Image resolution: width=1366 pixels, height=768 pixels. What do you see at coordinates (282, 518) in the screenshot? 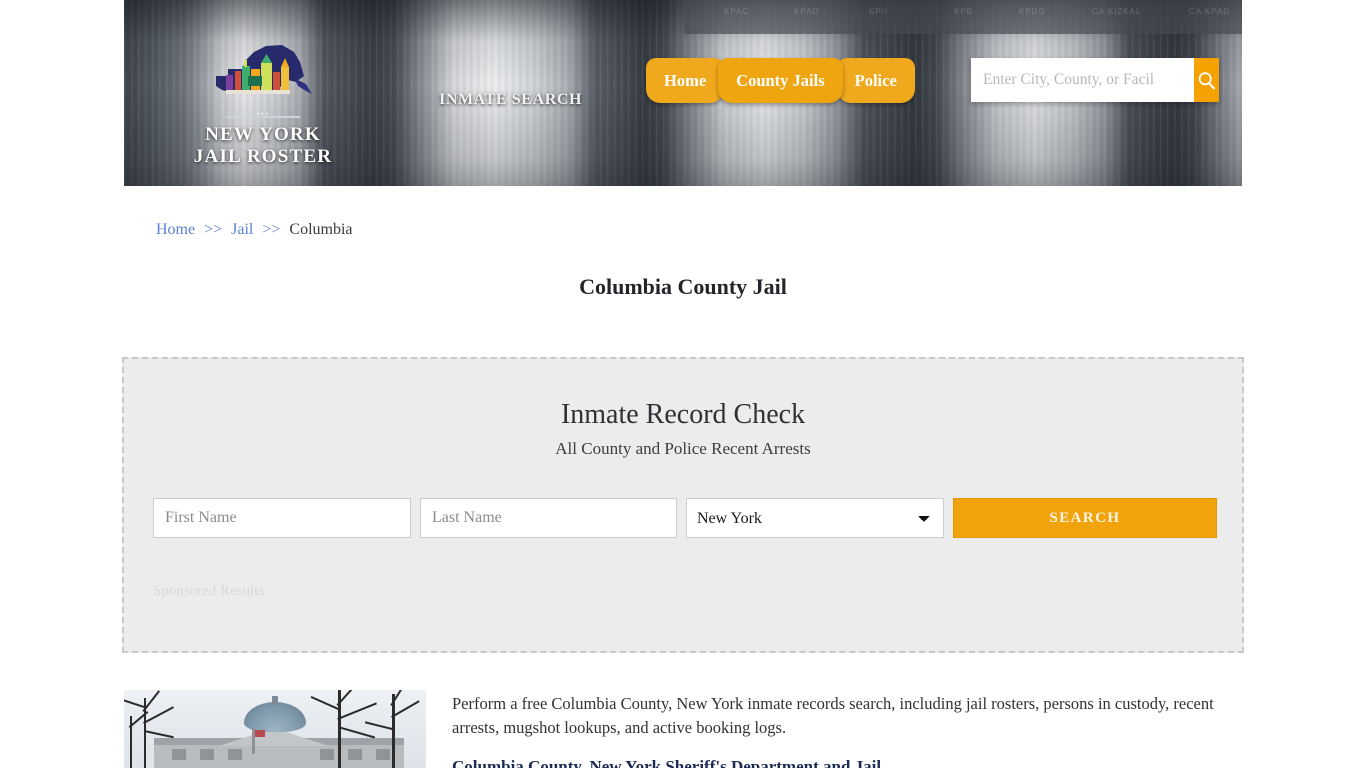
I see `first-name-input` at bounding box center [282, 518].